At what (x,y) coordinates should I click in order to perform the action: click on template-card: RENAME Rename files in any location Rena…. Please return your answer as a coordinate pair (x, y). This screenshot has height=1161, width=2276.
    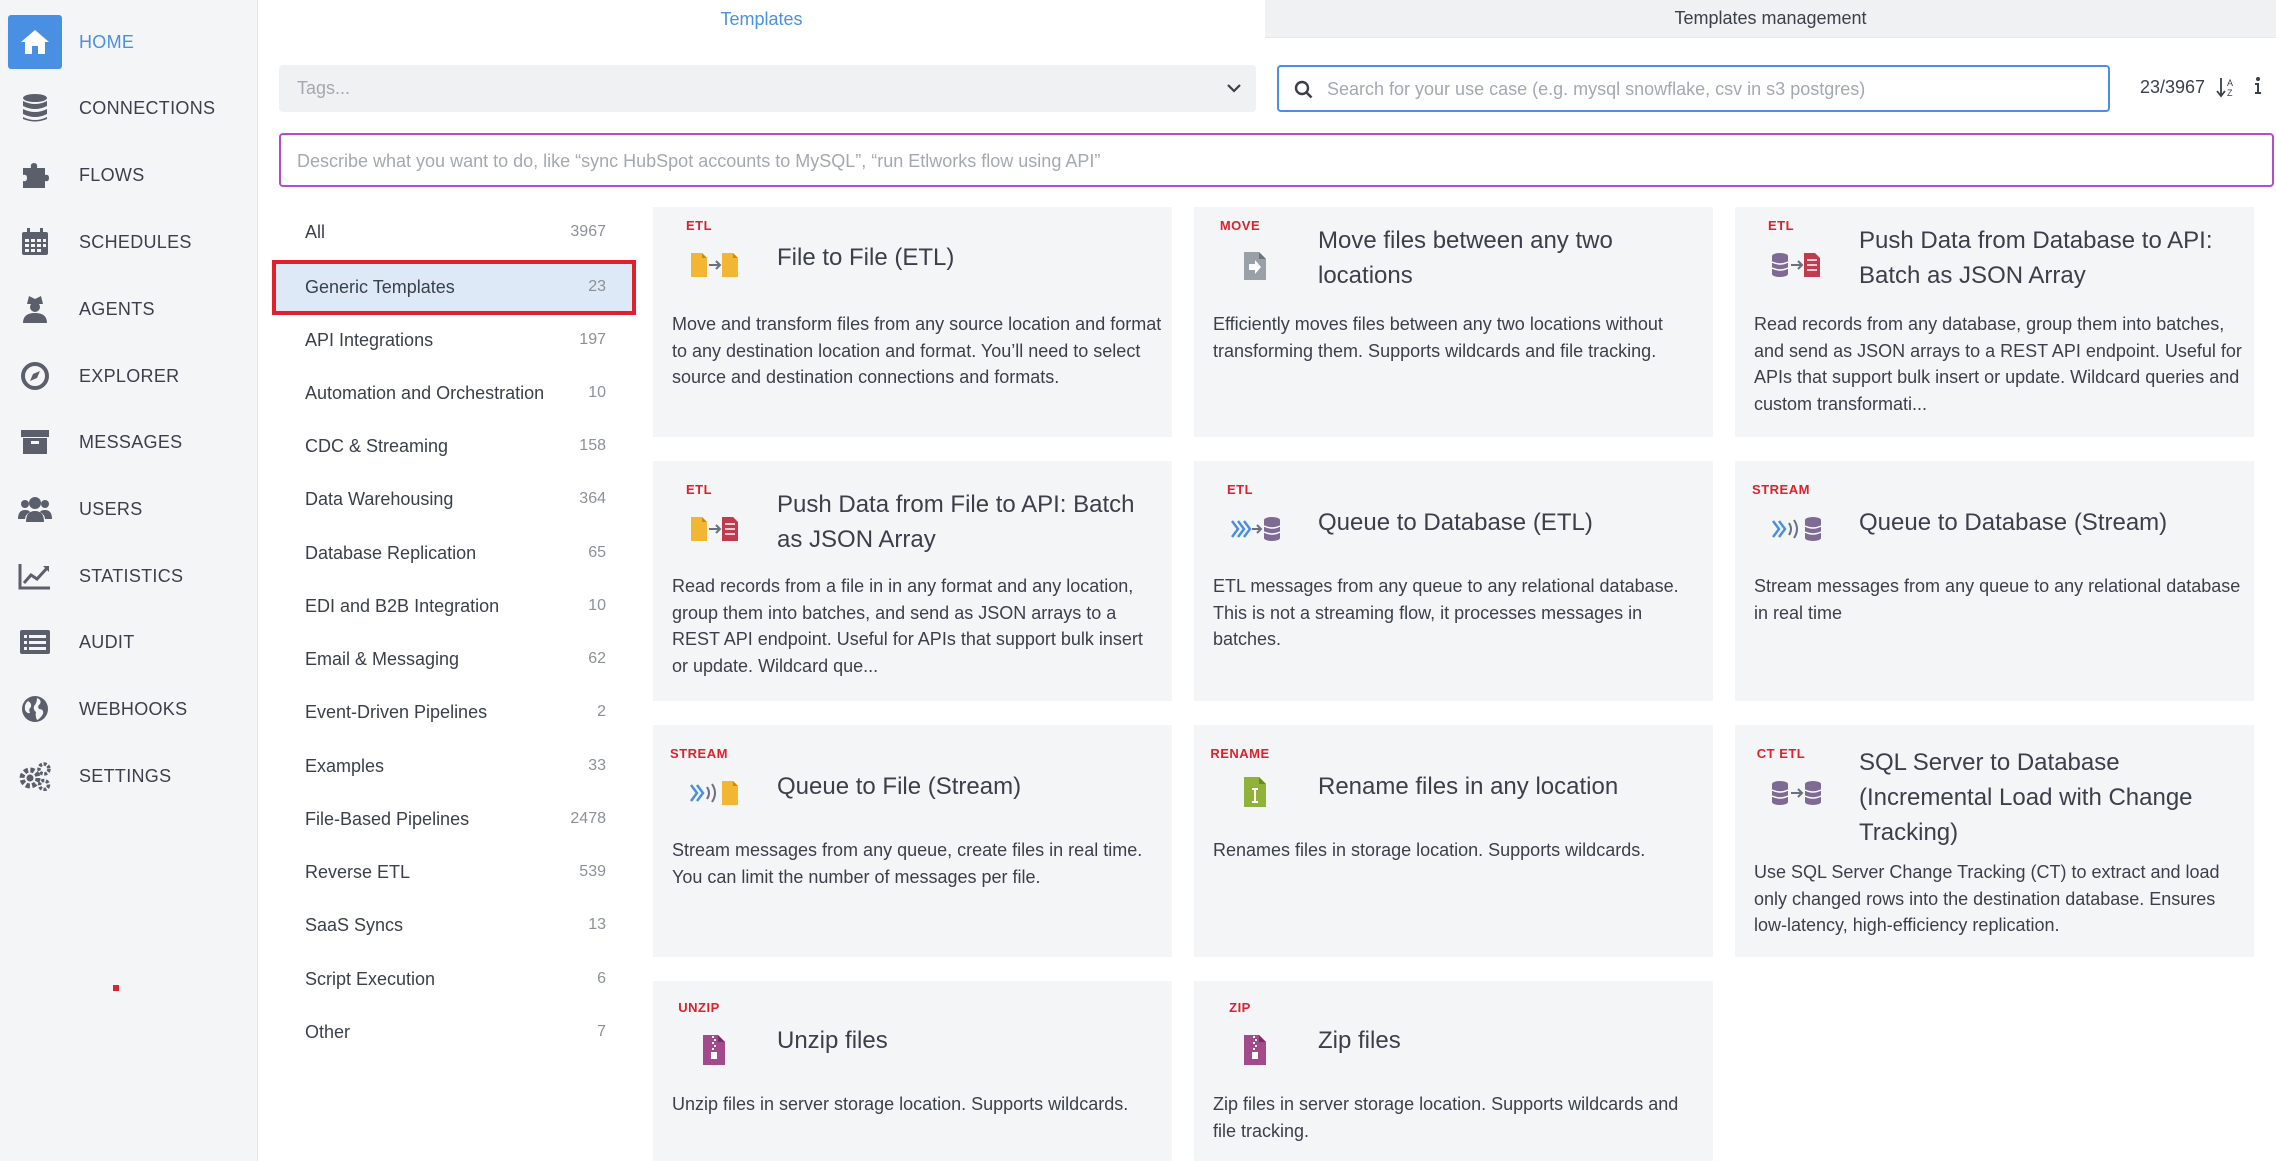
    Looking at the image, I should click on (1453, 841).